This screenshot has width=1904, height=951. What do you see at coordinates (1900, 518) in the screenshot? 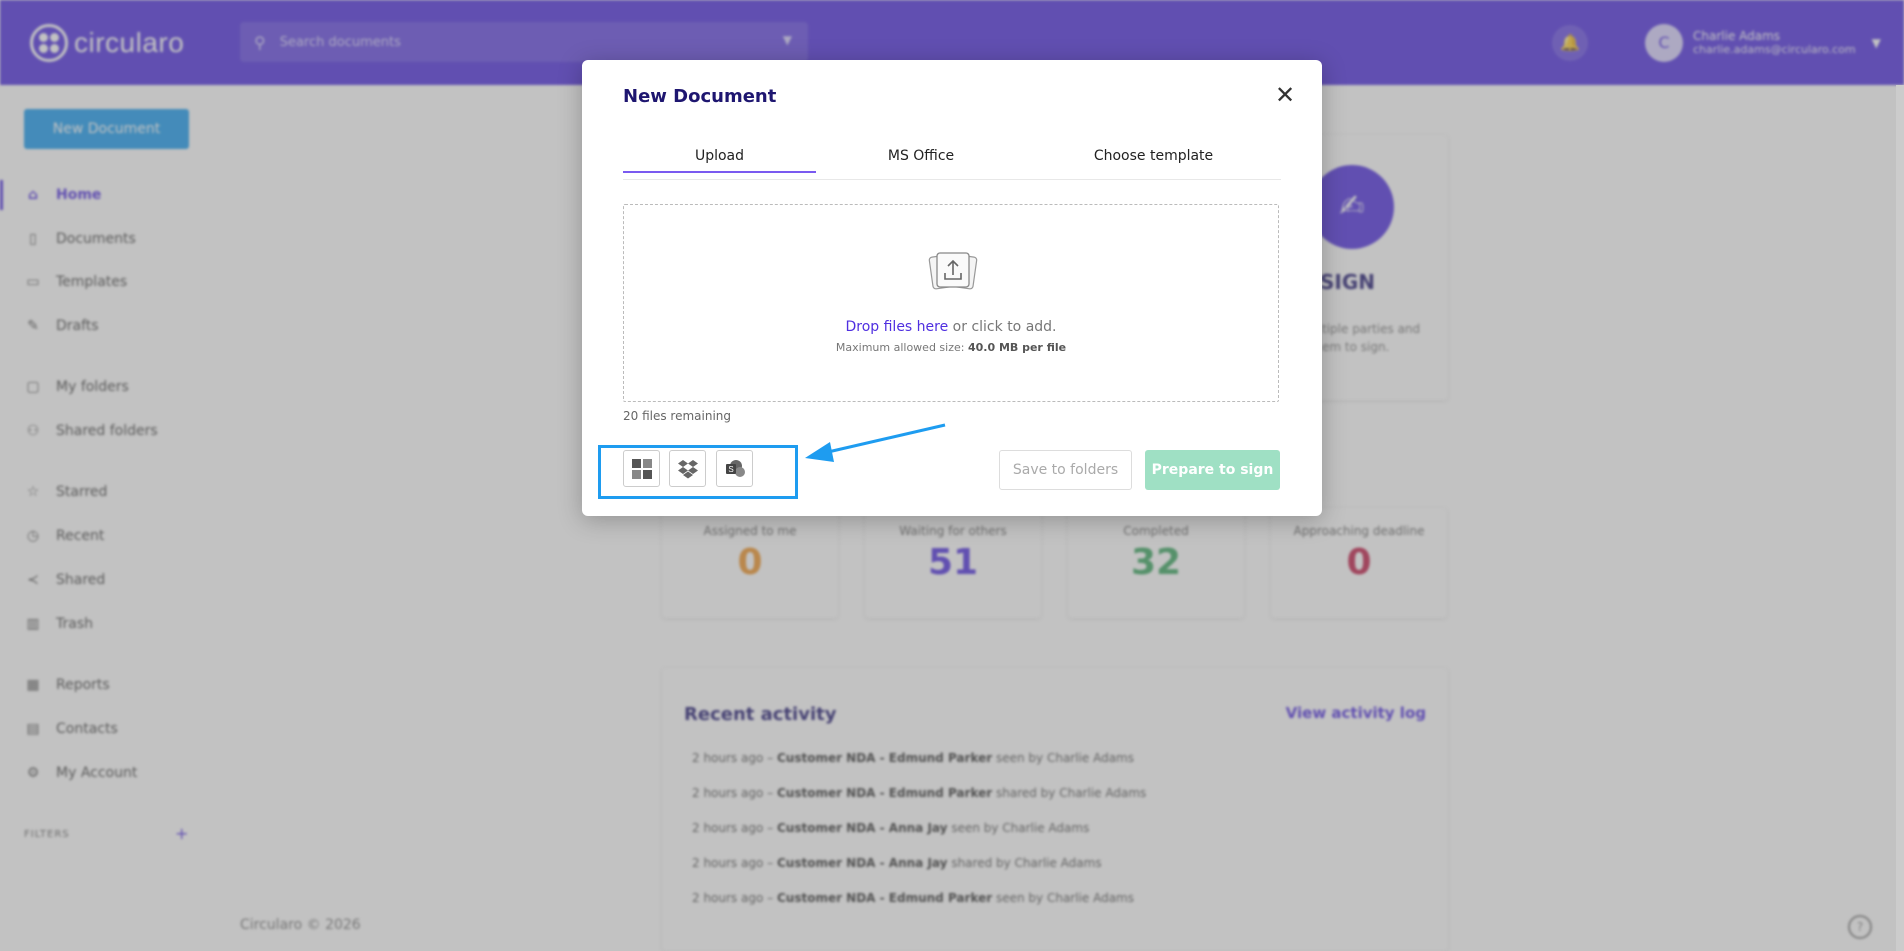
I see `scrollbar` at bounding box center [1900, 518].